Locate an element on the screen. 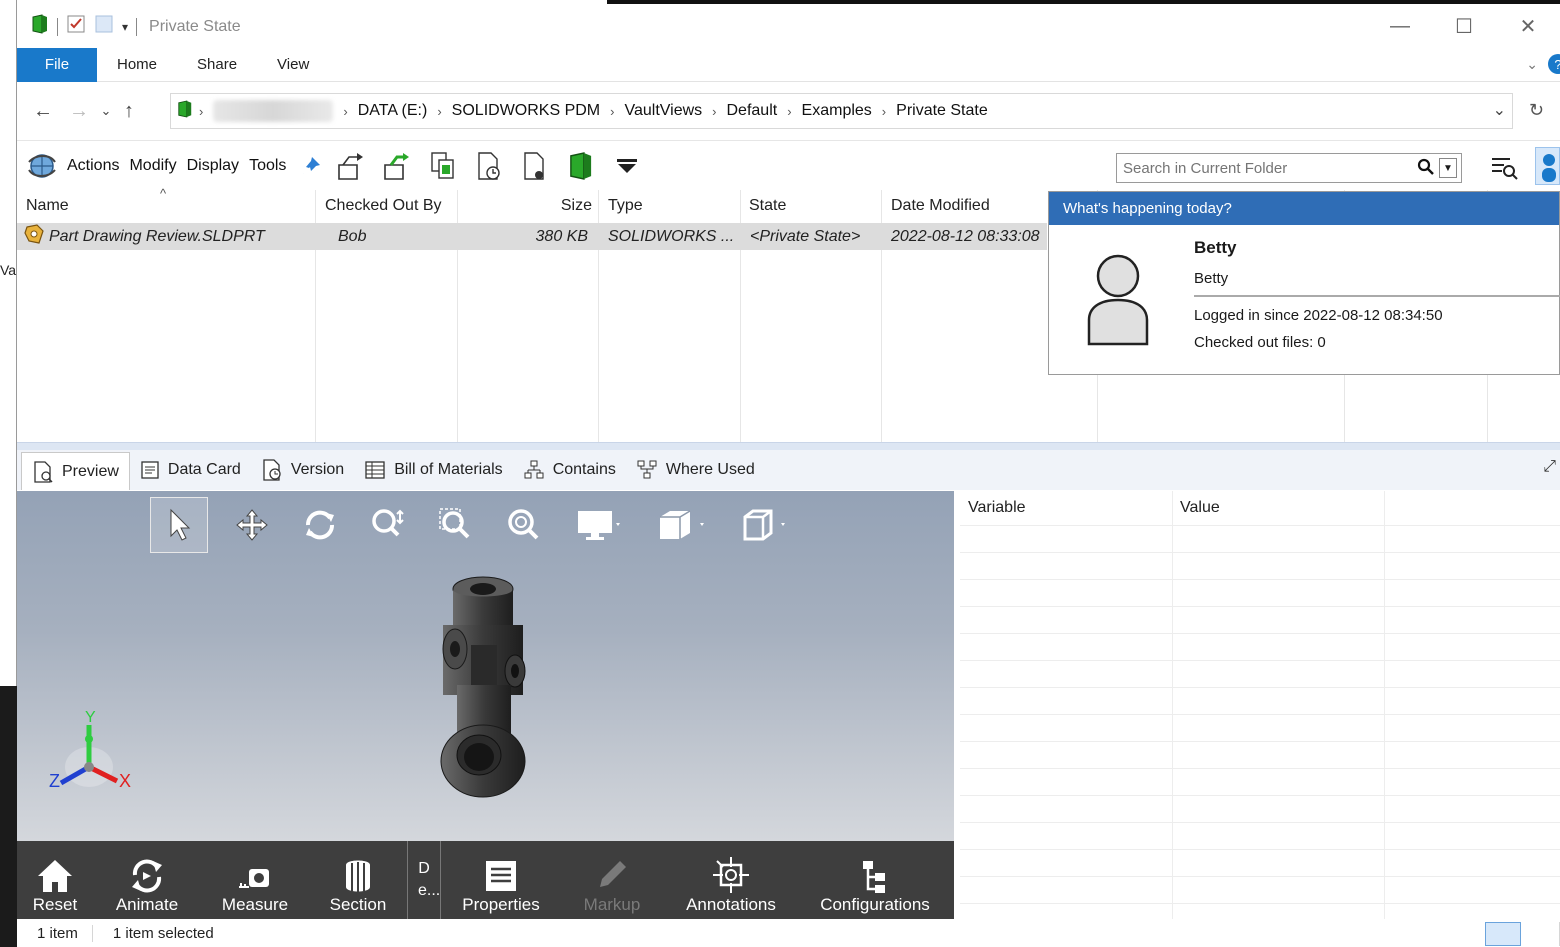  search-box: ▼ is located at coordinates (1289, 168).